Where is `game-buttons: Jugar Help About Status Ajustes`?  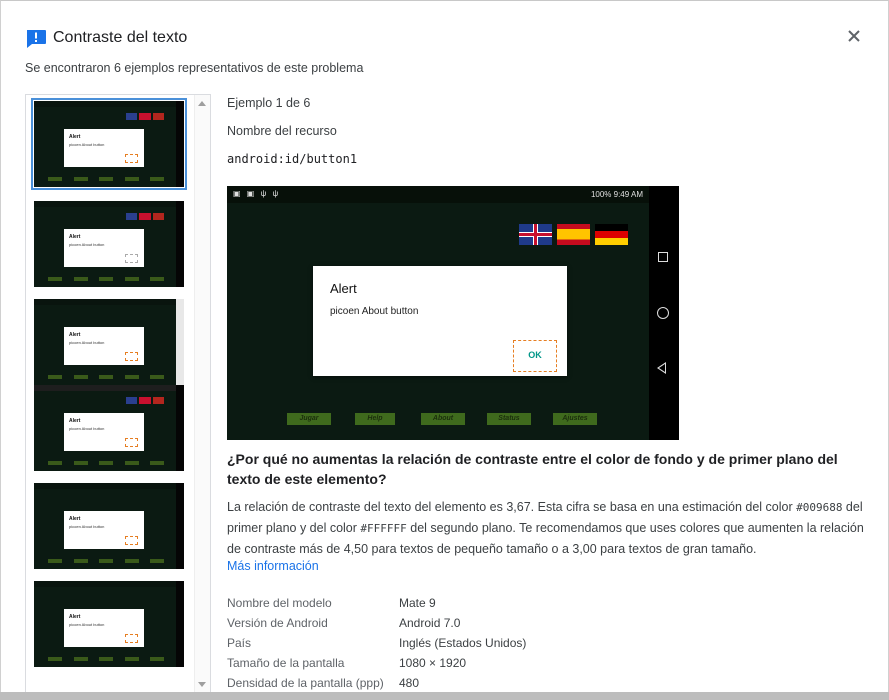 game-buttons: Jugar Help About Status Ajustes is located at coordinates (442, 419).